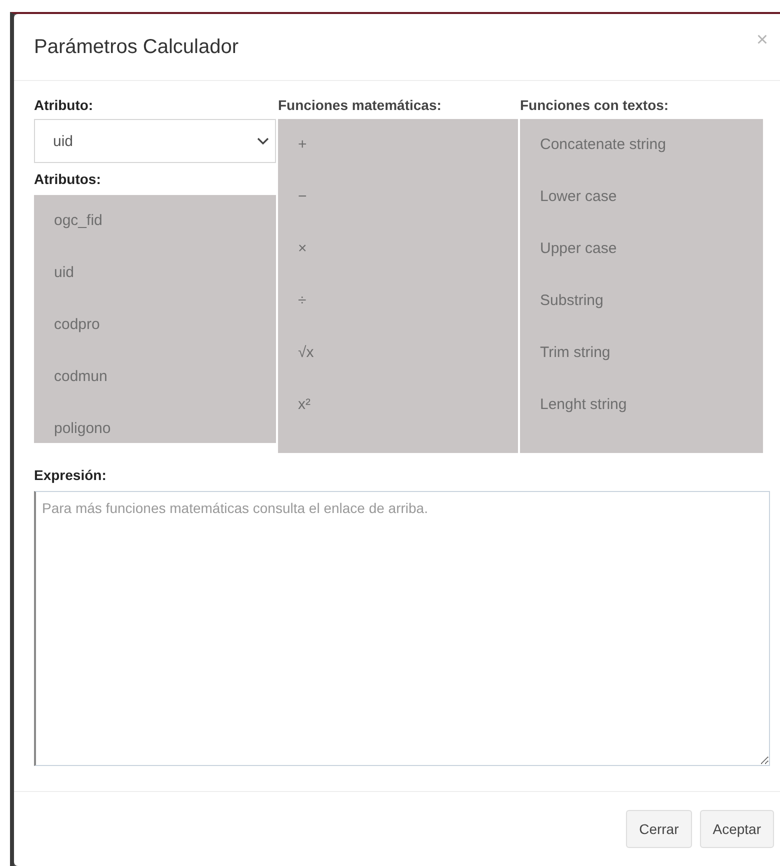  I want to click on column-heading: Funciones matemáticas:, so click(360, 105).